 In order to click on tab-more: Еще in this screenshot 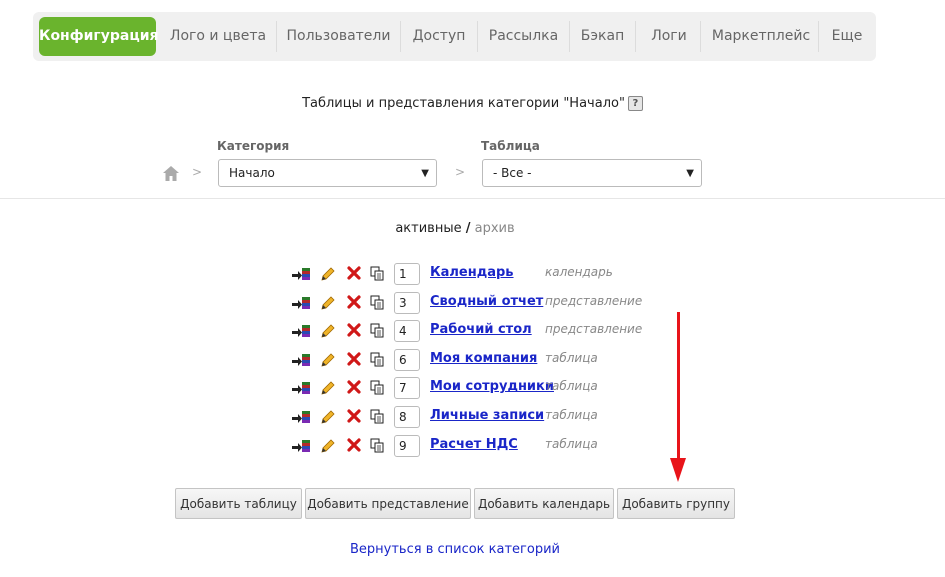, I will do `click(847, 36)`.